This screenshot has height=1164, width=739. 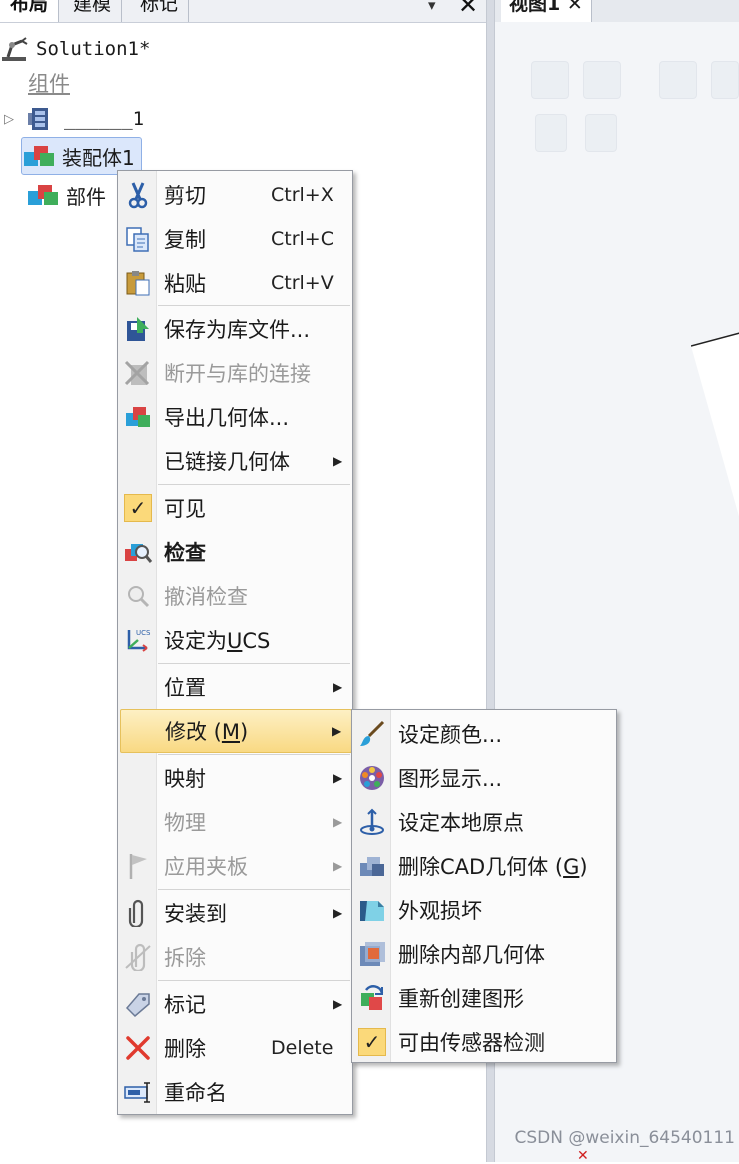 I want to click on tree-node-item1: ▷ ______1, so click(x=74, y=119).